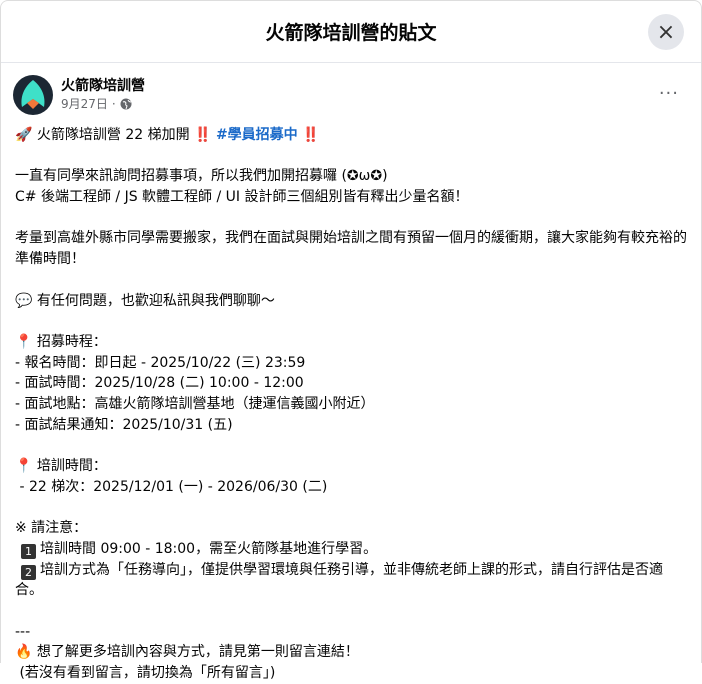  Describe the element at coordinates (126, 104) in the screenshot. I see `globe-icon` at that location.